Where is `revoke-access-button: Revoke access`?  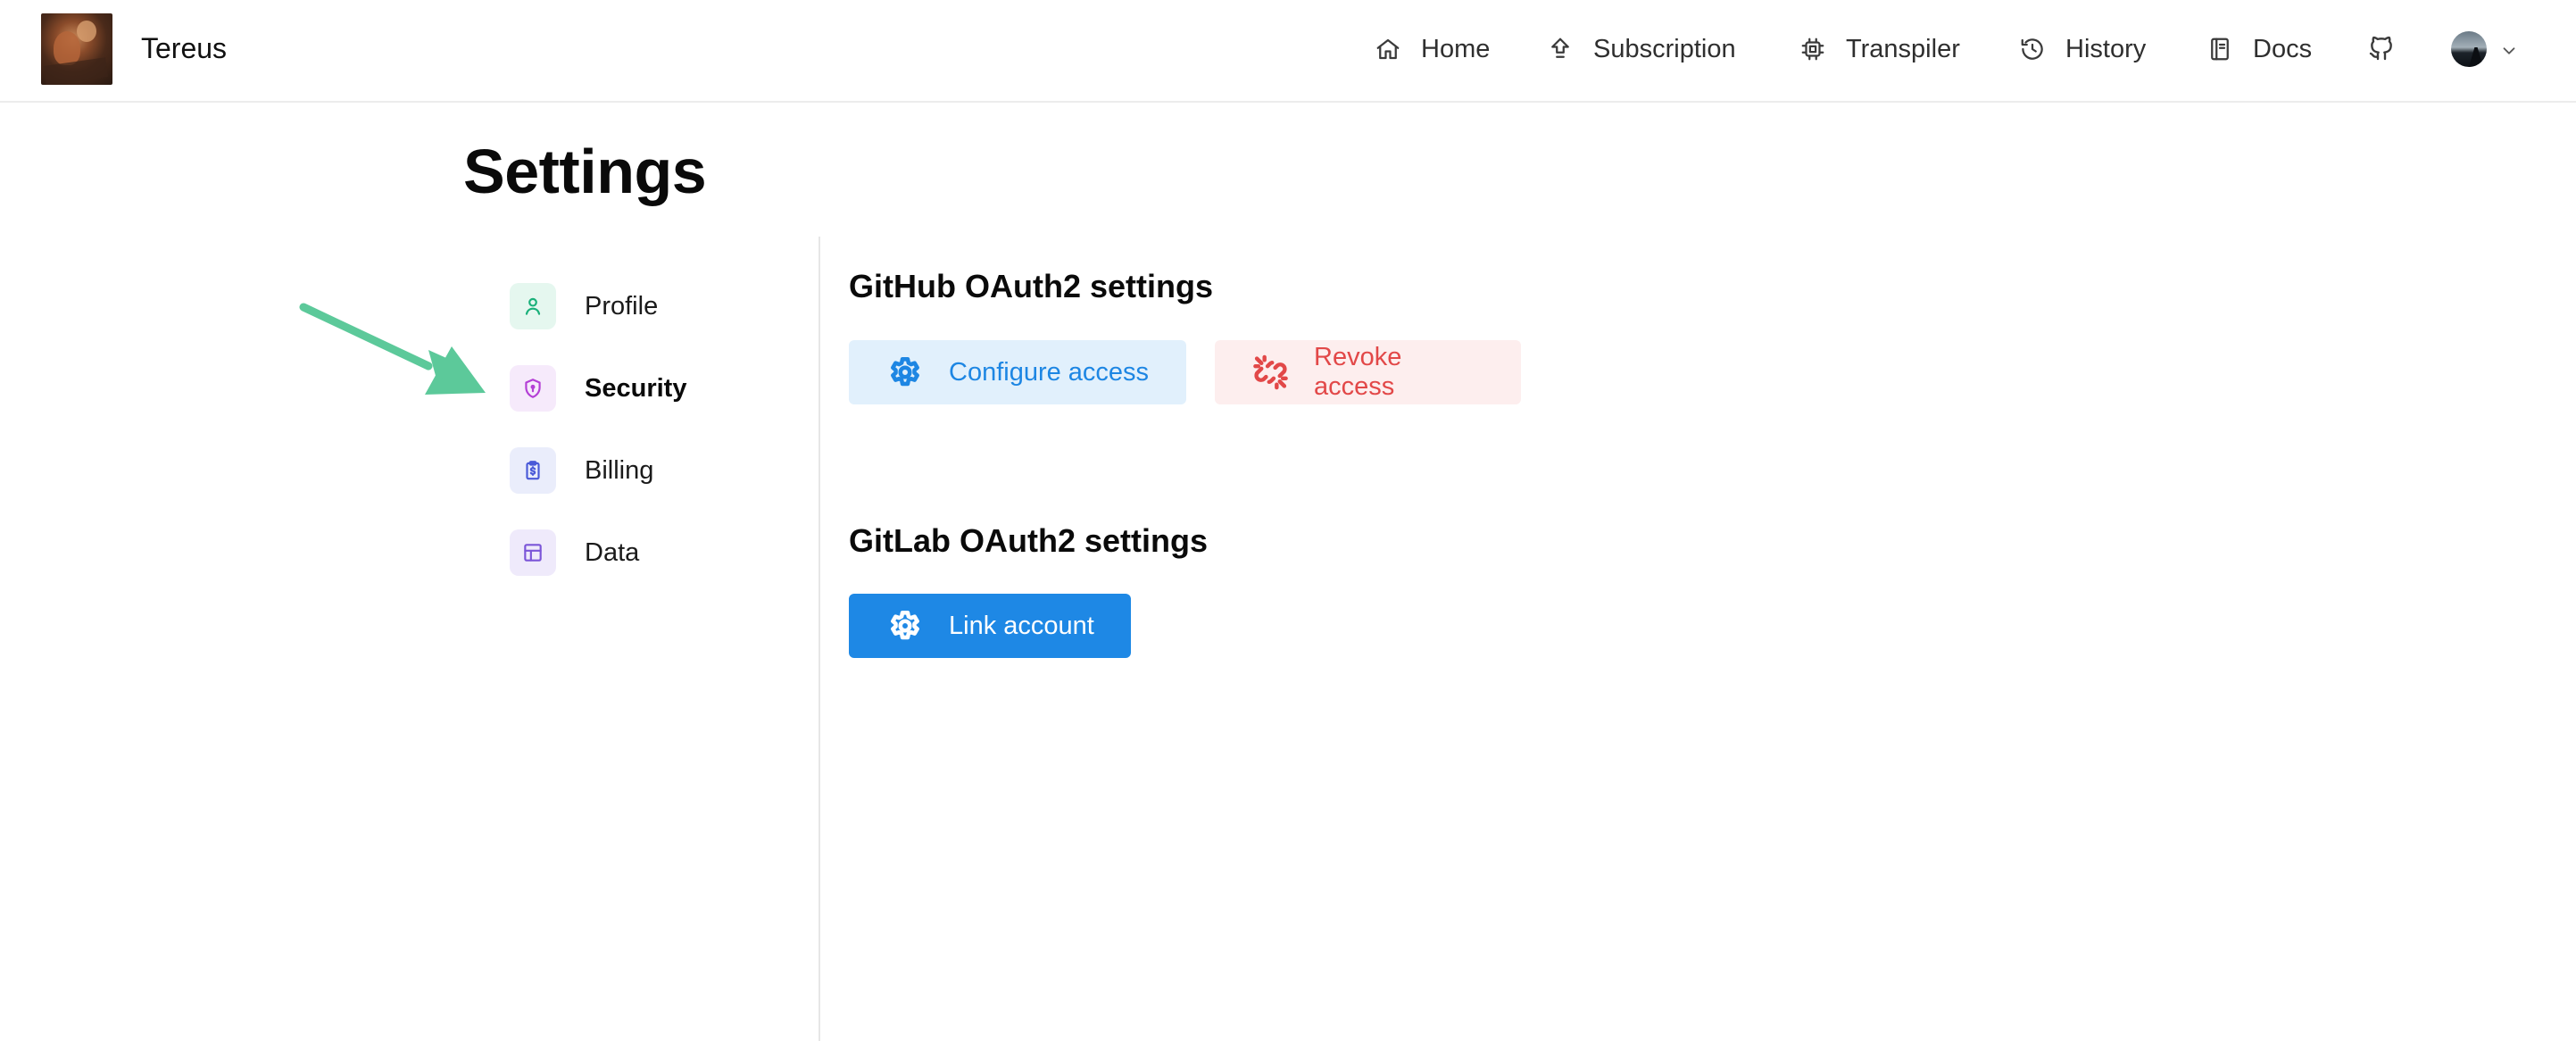 revoke-access-button: Revoke access is located at coordinates (1368, 372).